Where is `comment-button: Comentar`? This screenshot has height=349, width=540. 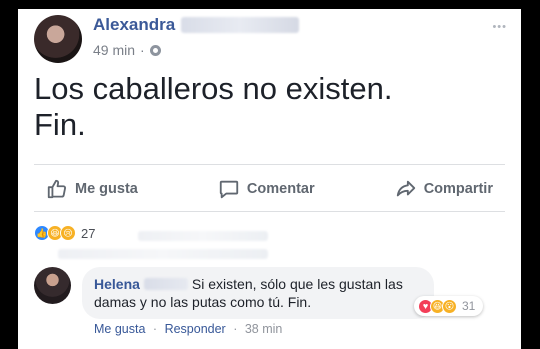 comment-button: Comentar is located at coordinates (266, 189).